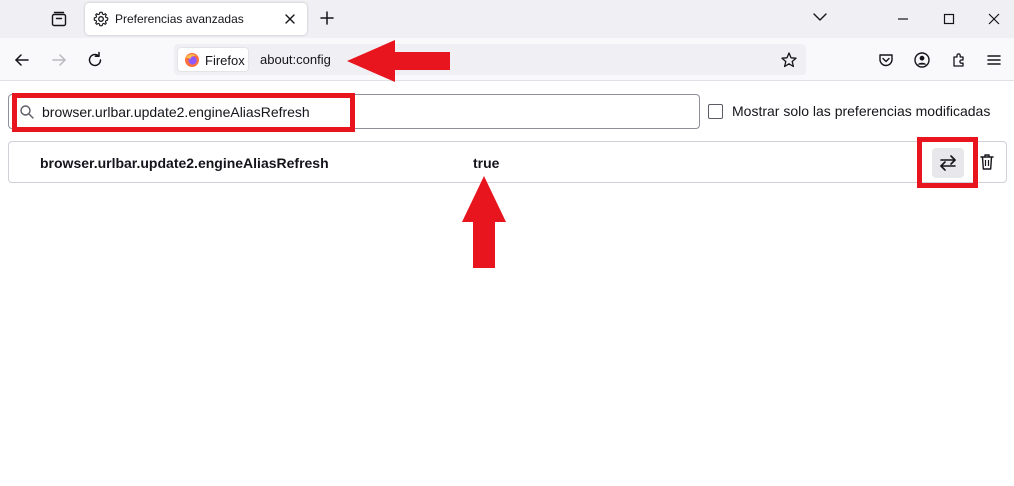  I want to click on hamburger-menu-icon, so click(994, 60).